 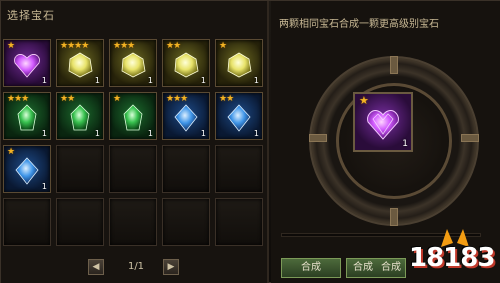 I want to click on compose-hint: 两颗相同宝石合成一颗更高级别宝石, so click(x=359, y=24).